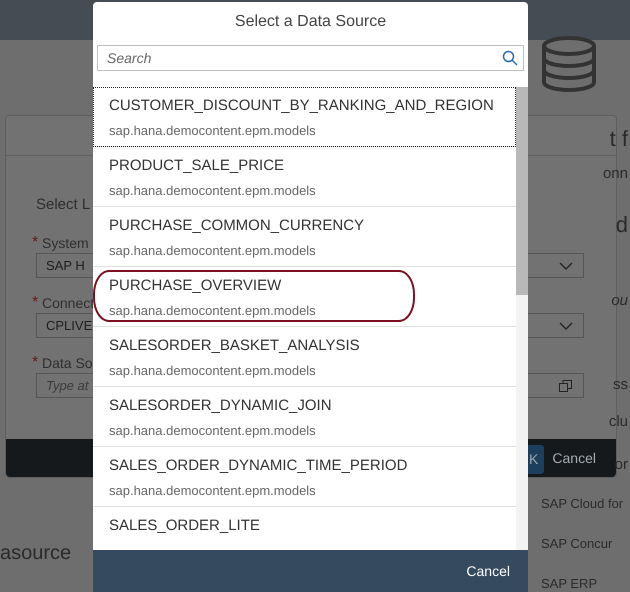  Describe the element at coordinates (304, 297) in the screenshot. I see `list-item: PURCHASE_OVERVIEW sap.hana.democontent.epm.models` at that location.